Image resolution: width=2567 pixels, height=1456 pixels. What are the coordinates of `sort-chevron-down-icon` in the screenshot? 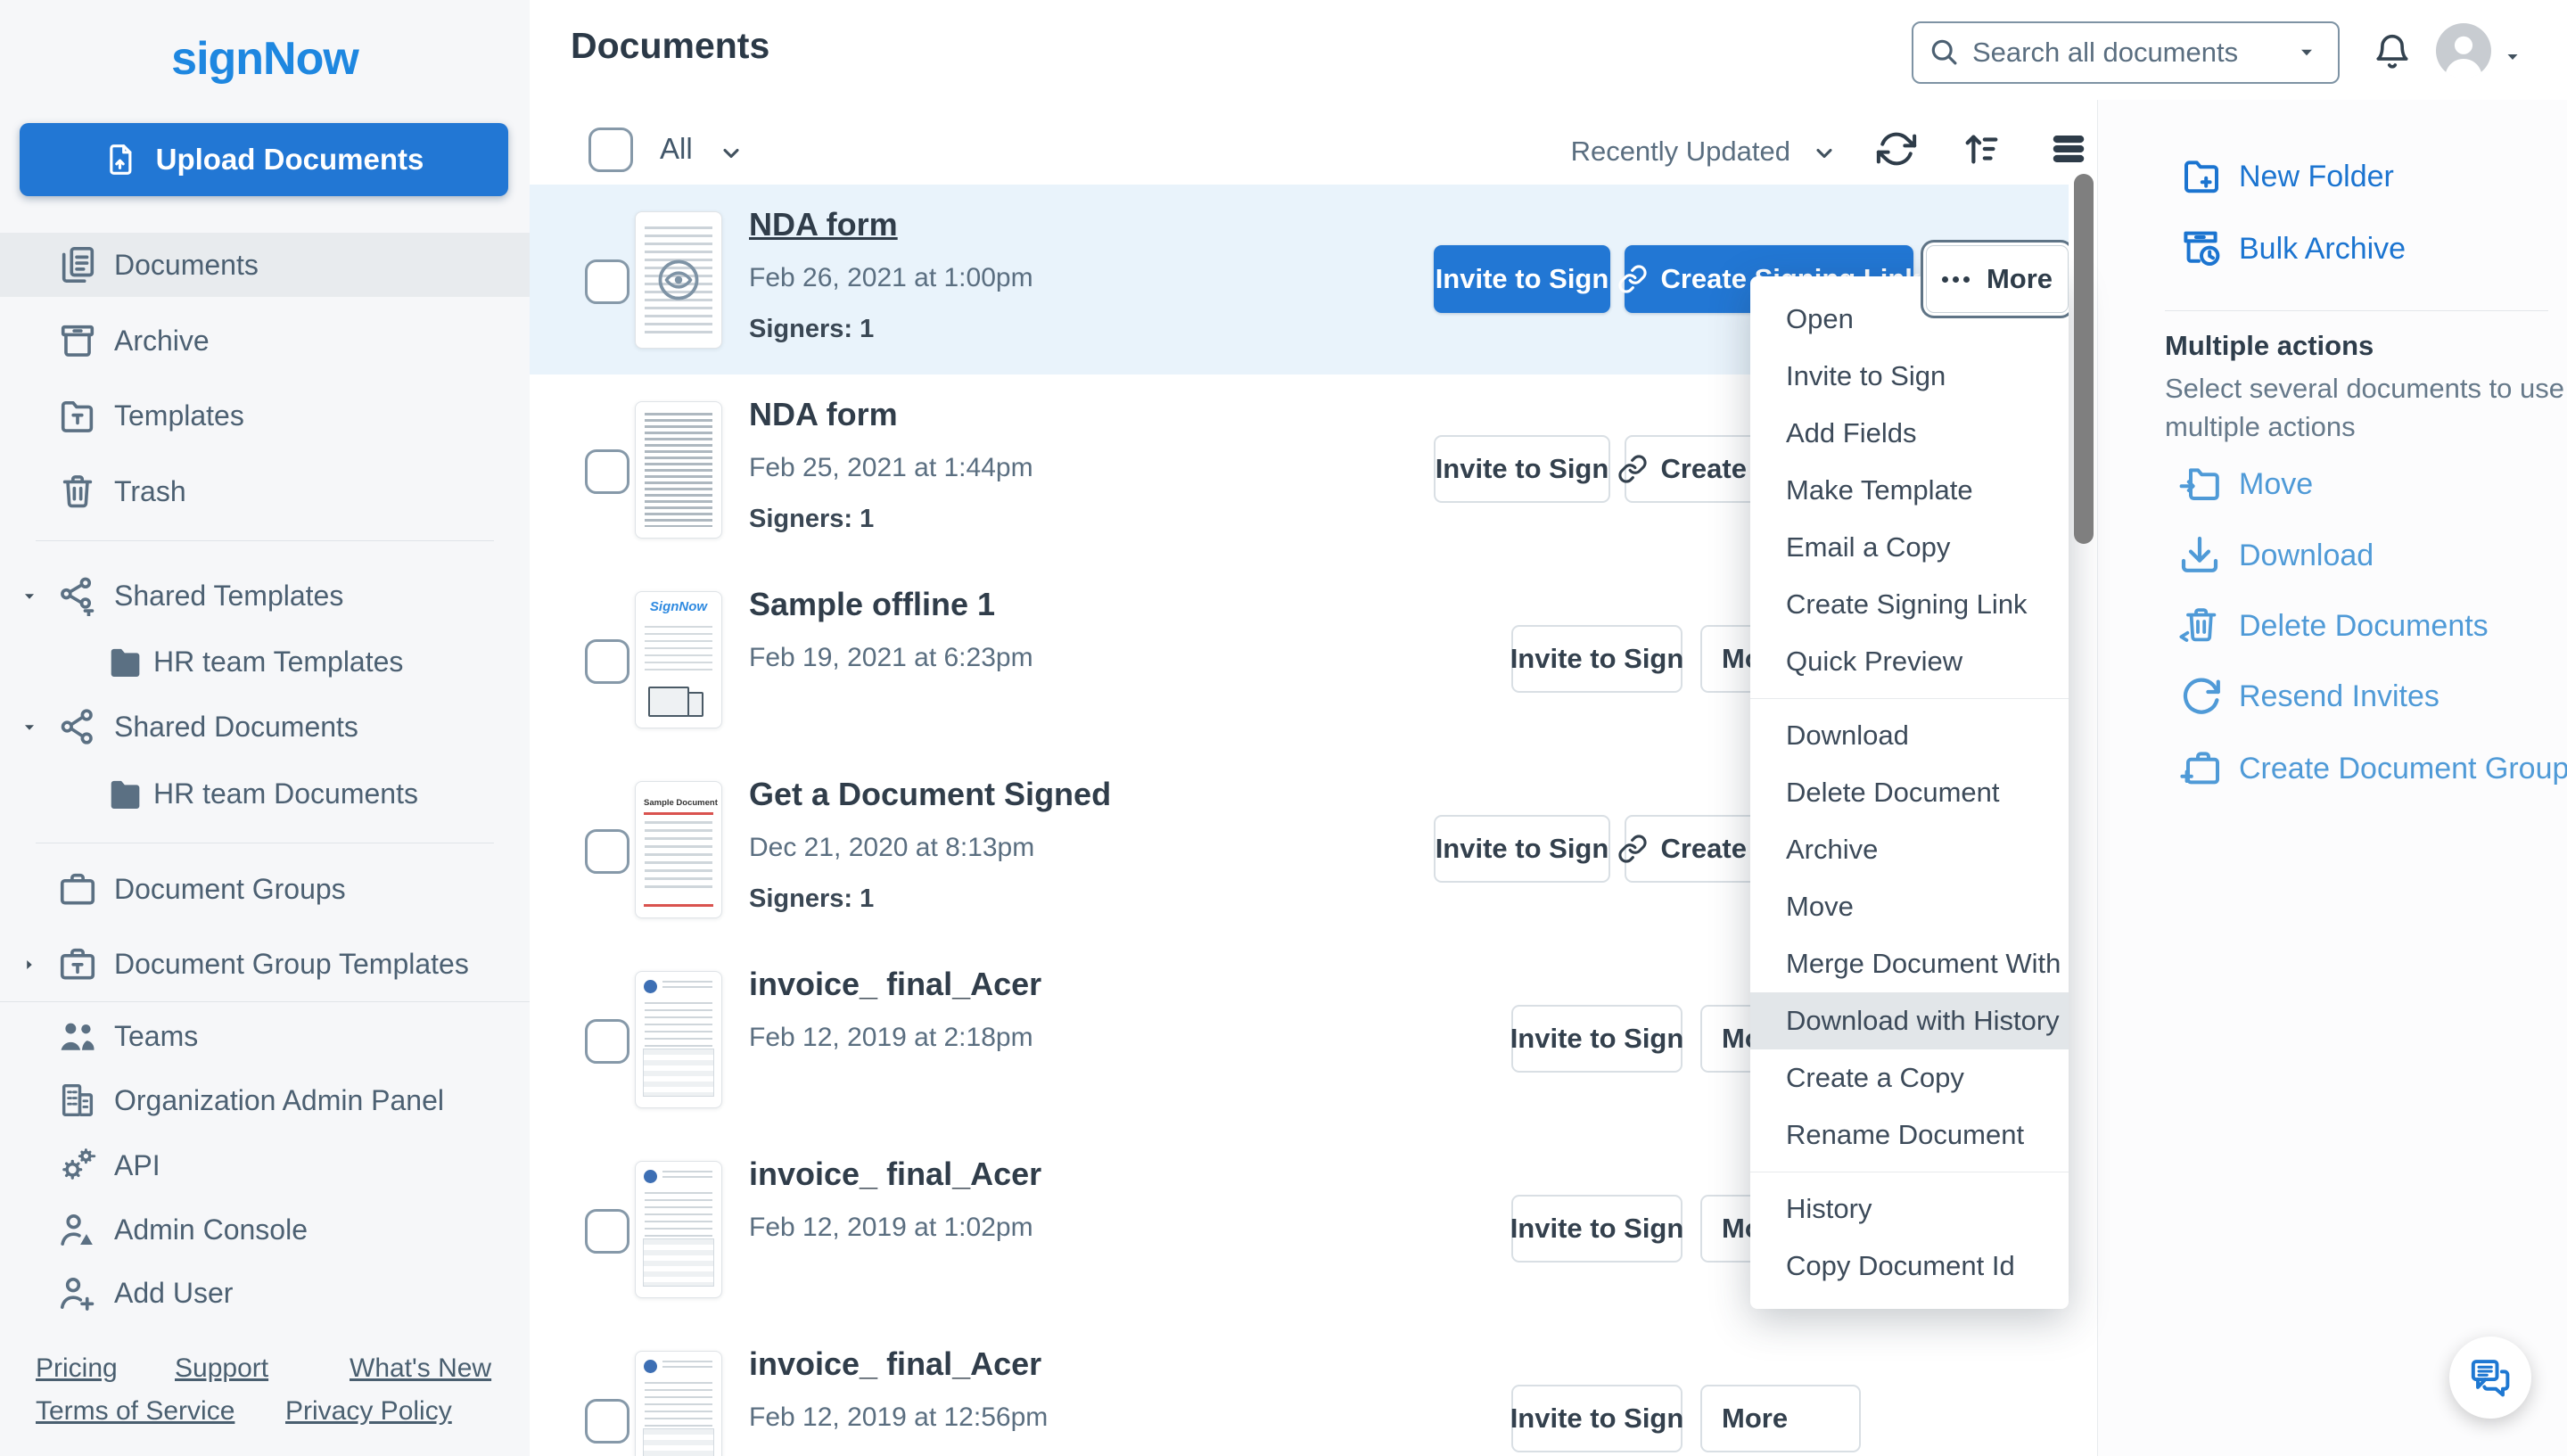 It's located at (1824, 153).